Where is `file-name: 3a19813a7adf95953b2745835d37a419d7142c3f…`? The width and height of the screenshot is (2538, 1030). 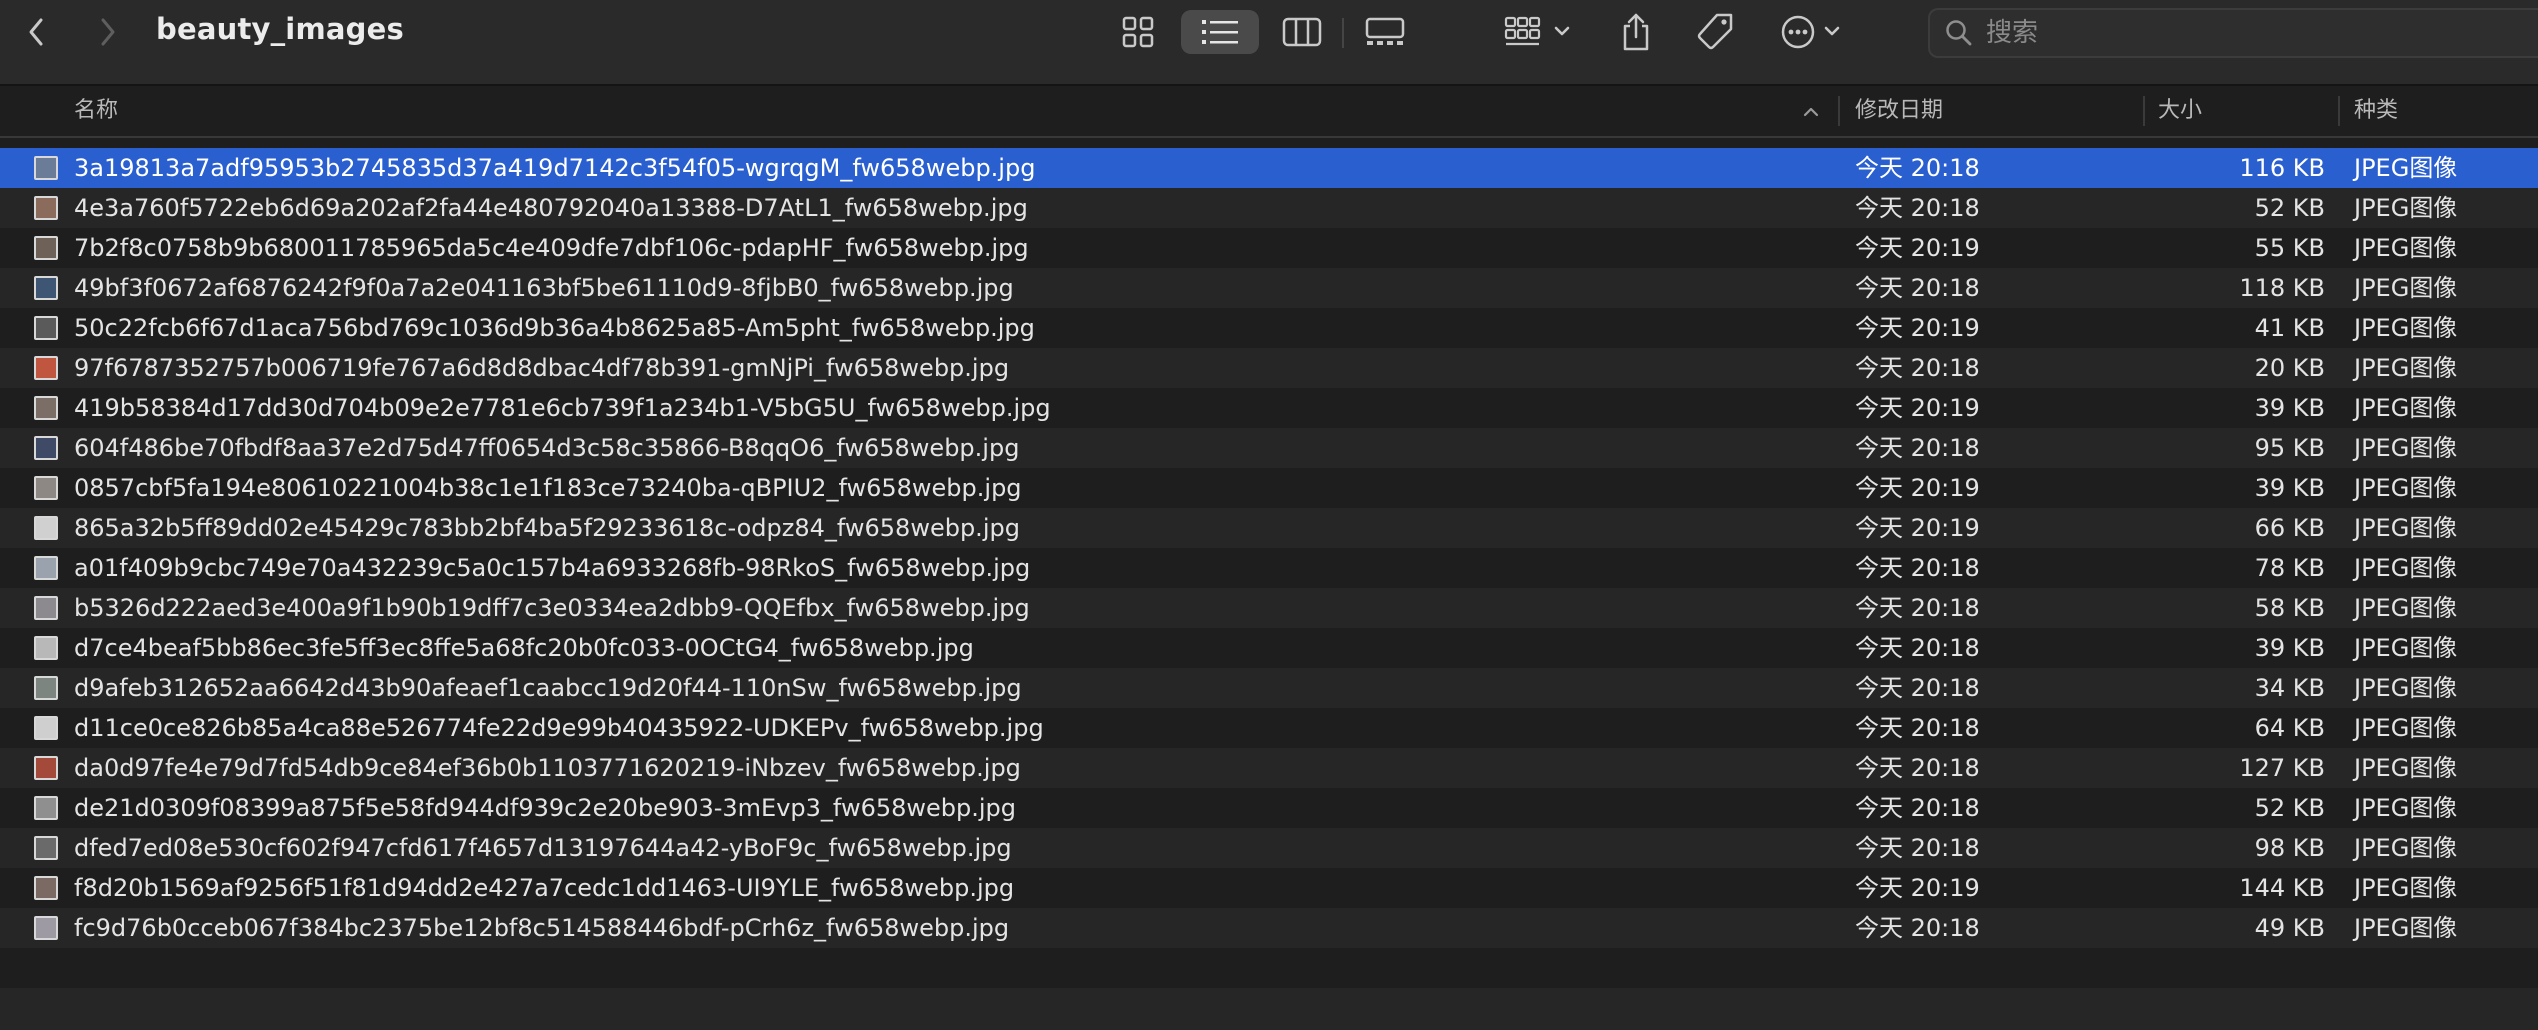
file-name: 3a19813a7adf95953b2745835d37a419d7142c3f… is located at coordinates (555, 168).